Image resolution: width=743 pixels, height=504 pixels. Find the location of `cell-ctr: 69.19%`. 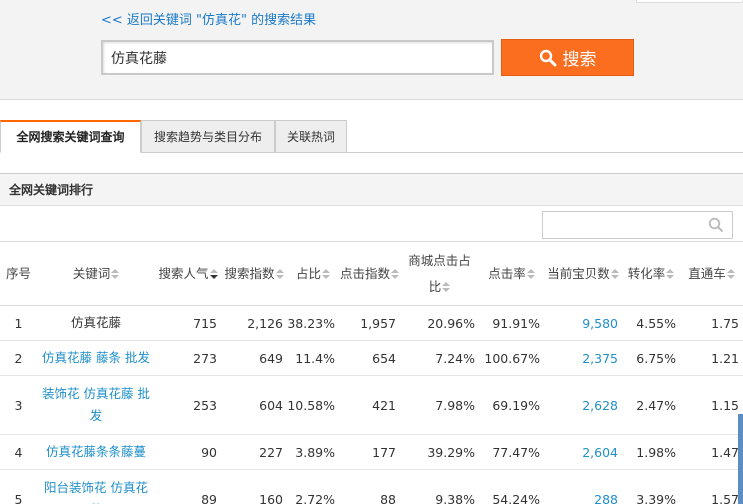

cell-ctr: 69.19% is located at coordinates (511, 405).